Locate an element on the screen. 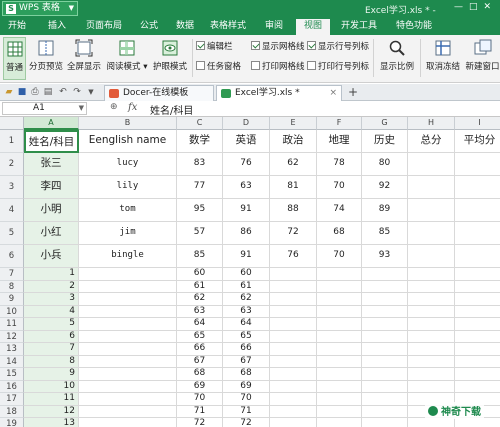  row-header: 7 is located at coordinates (12, 274).